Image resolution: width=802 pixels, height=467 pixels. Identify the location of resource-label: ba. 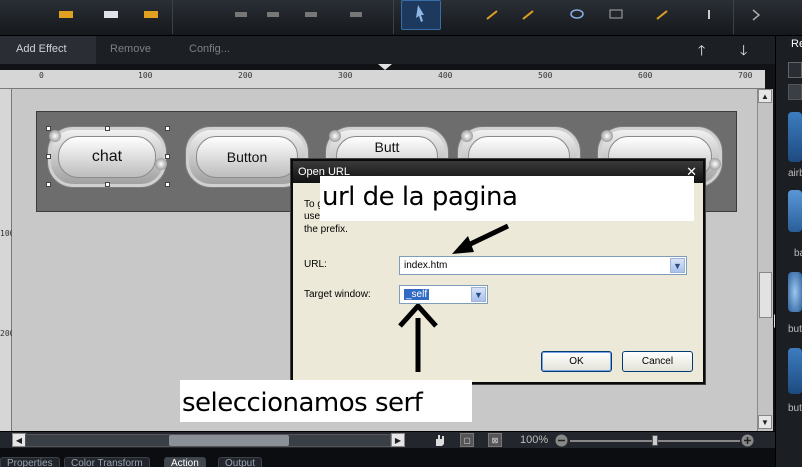
(798, 253).